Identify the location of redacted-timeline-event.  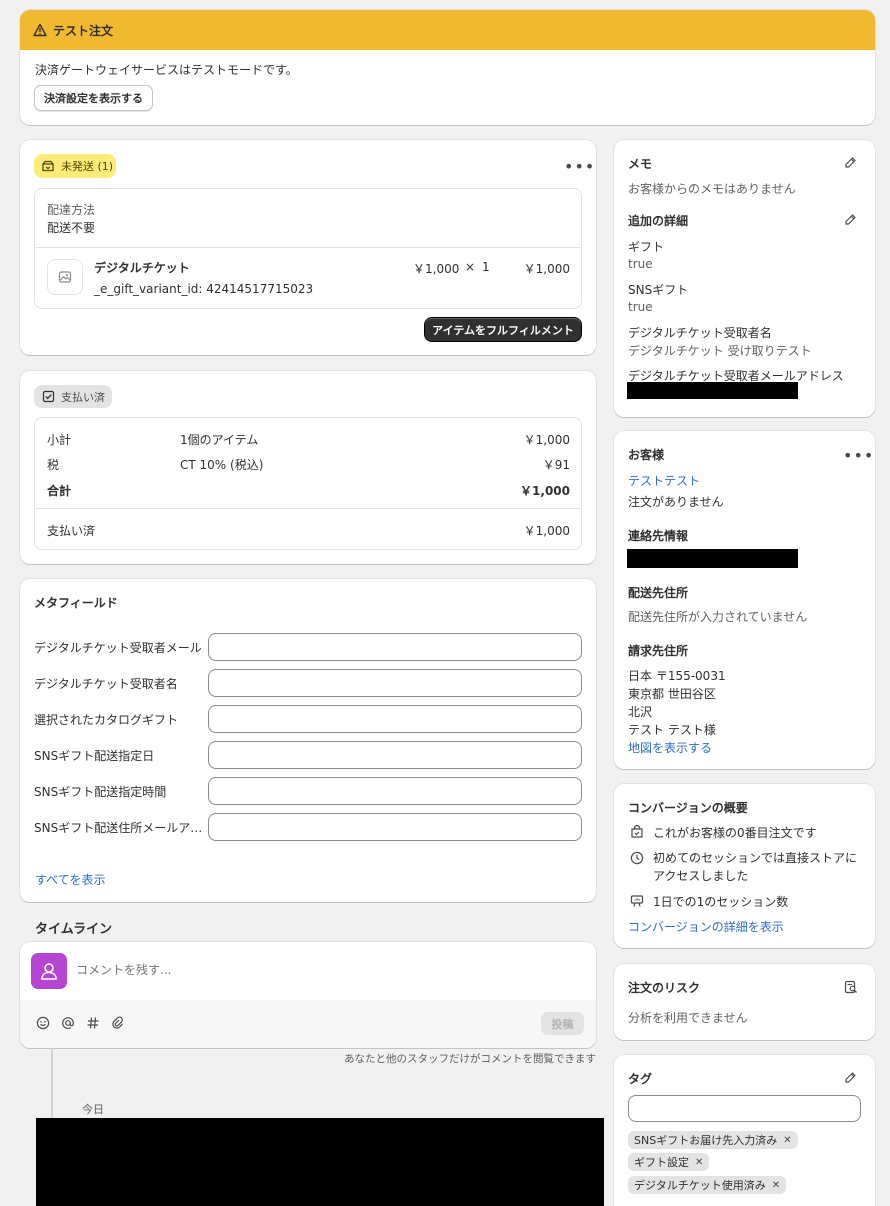
(320, 1162).